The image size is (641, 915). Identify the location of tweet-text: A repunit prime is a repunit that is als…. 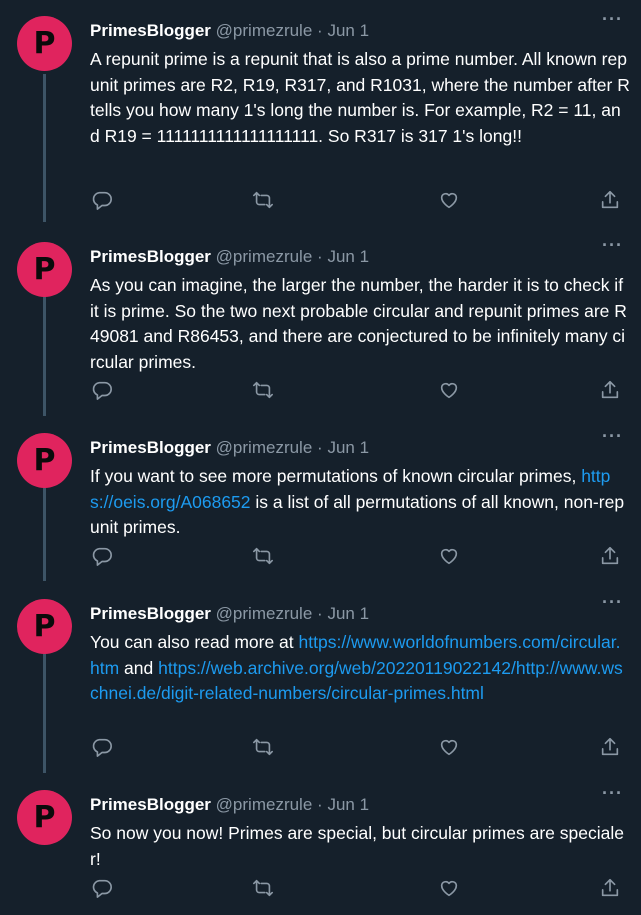
(360, 98).